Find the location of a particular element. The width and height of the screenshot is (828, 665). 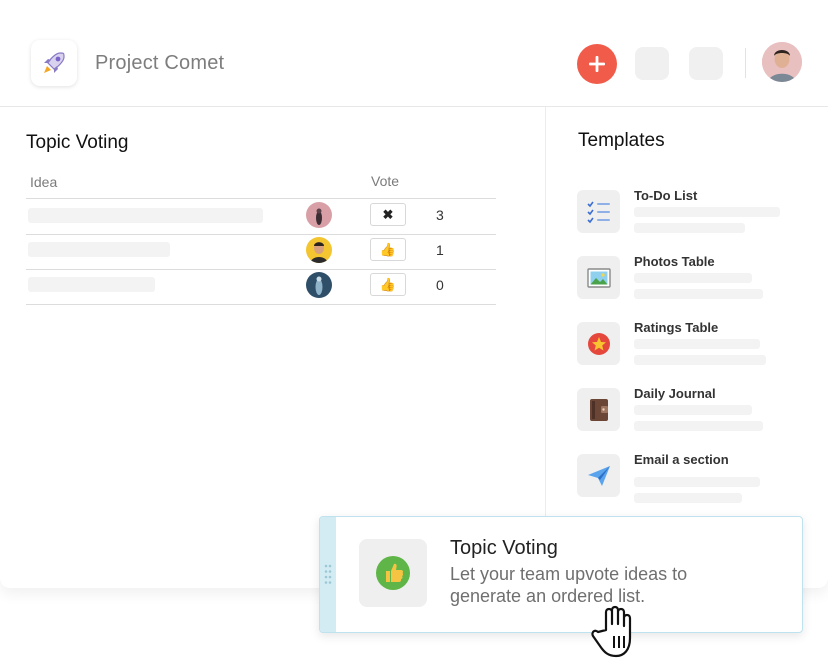

star-icon is located at coordinates (598, 343).